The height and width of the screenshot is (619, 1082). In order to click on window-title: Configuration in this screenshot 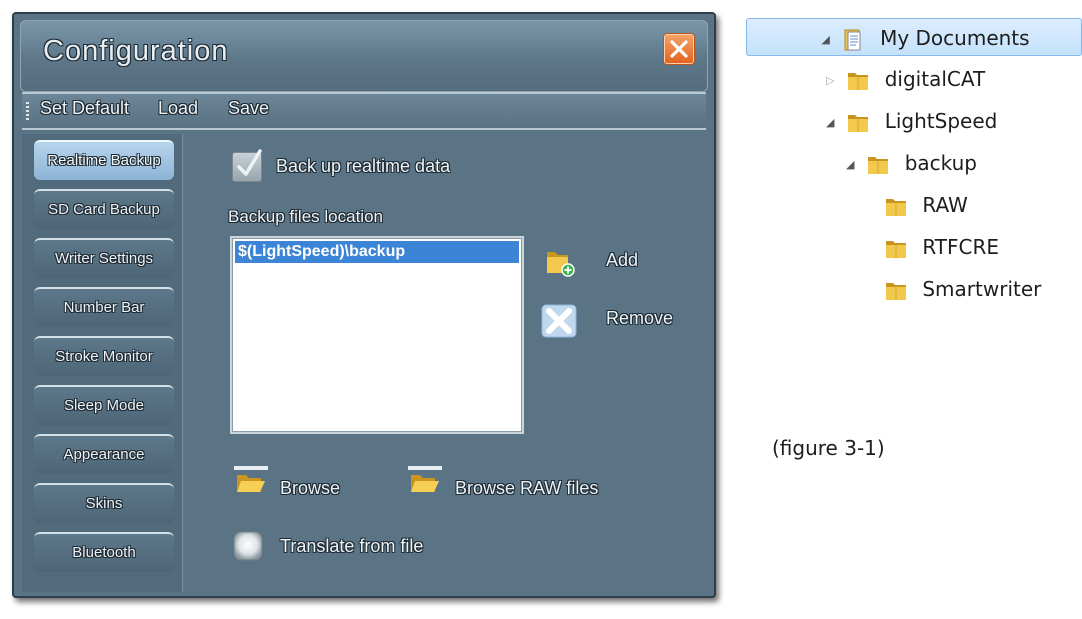, I will do `click(136, 51)`.